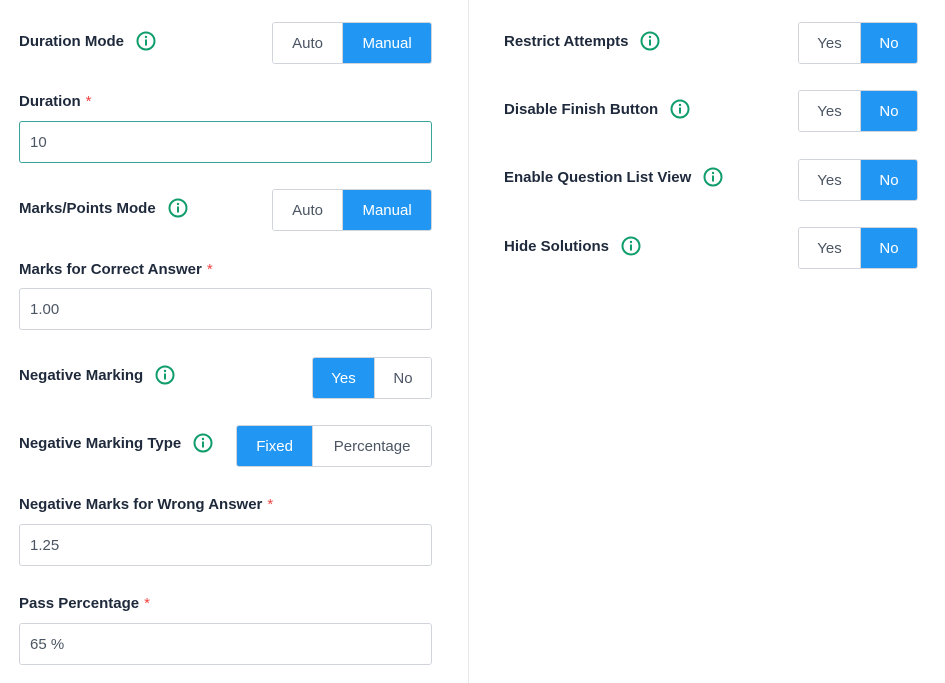 This screenshot has height=683, width=945. What do you see at coordinates (97, 375) in the screenshot?
I see `negative-marking-label: Negative Marking` at bounding box center [97, 375].